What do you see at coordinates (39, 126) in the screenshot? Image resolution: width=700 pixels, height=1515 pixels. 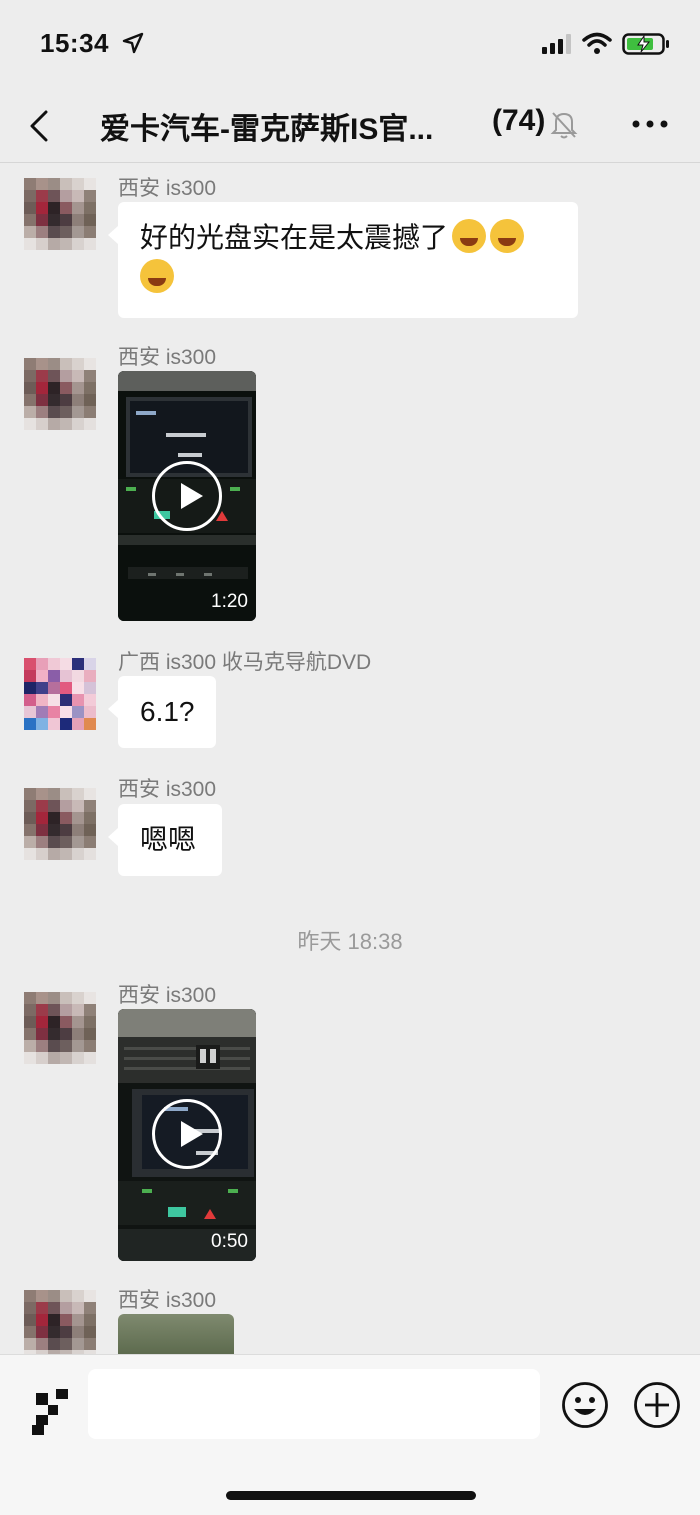 I see `back-chevron-icon` at bounding box center [39, 126].